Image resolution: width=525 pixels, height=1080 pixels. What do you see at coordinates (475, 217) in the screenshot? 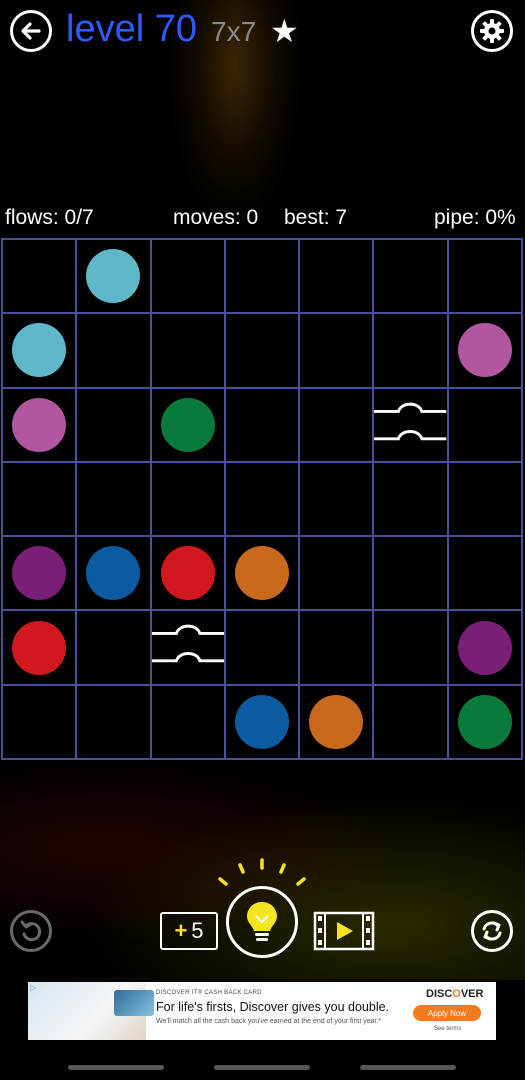
I see `pipe-percentage: pipe: 0%` at bounding box center [475, 217].